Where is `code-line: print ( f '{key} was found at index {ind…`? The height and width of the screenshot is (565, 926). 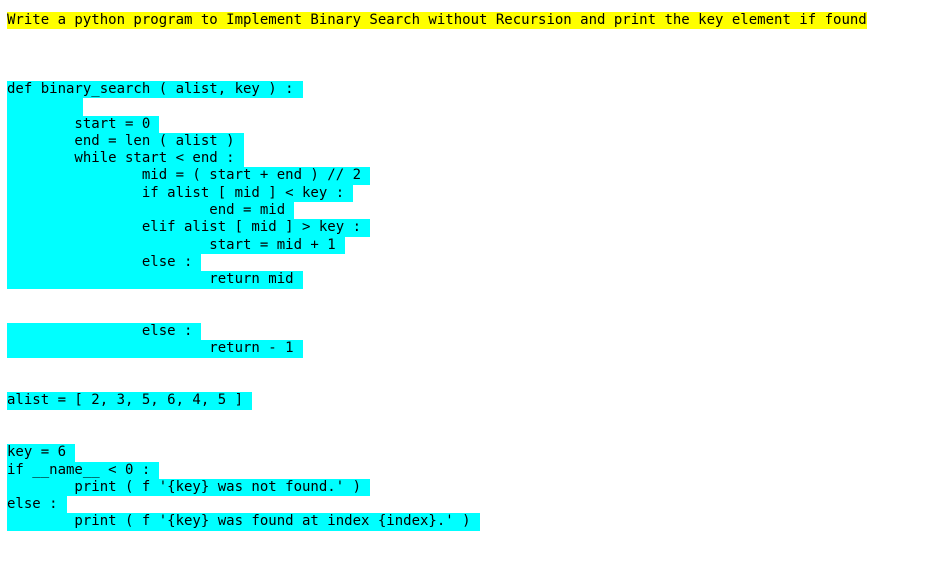
code-line: print ( f '{key} was found at index {ind… is located at coordinates (437, 522).